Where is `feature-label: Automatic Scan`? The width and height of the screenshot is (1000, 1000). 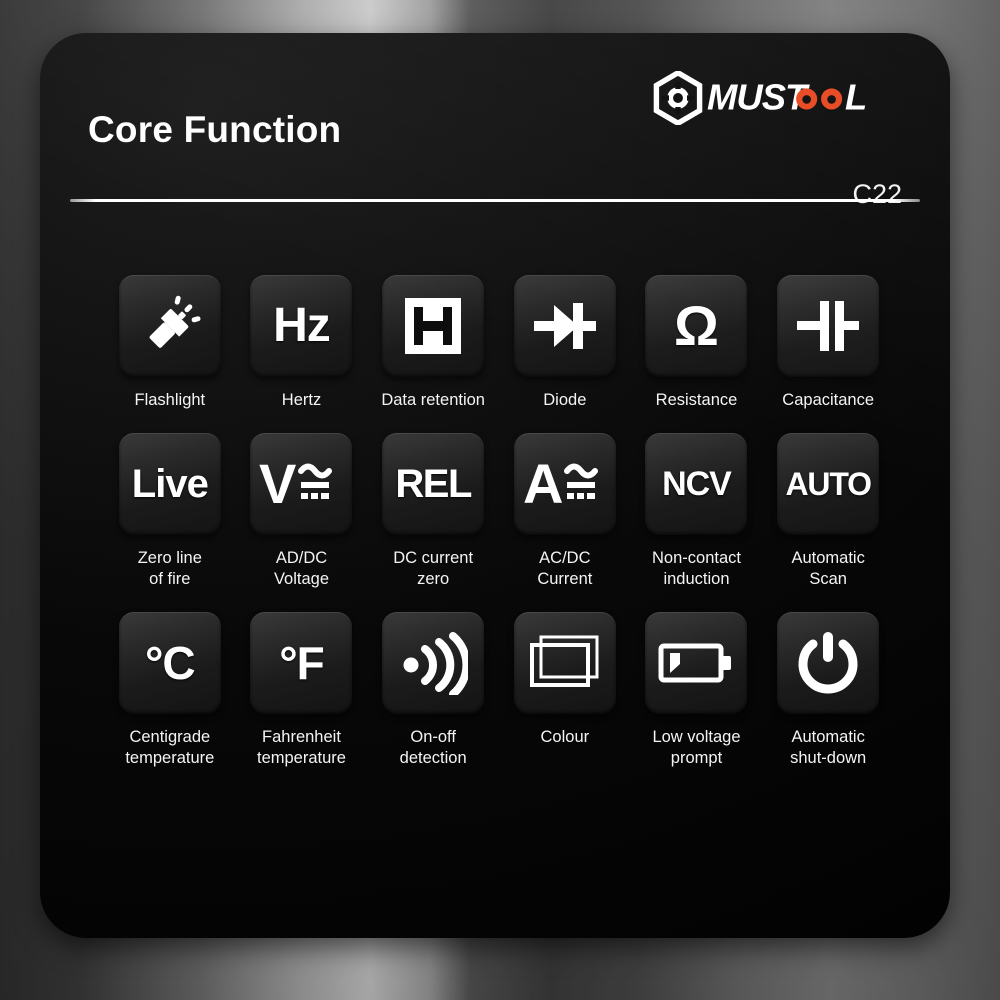
feature-label: Automatic Scan is located at coordinates (828, 569).